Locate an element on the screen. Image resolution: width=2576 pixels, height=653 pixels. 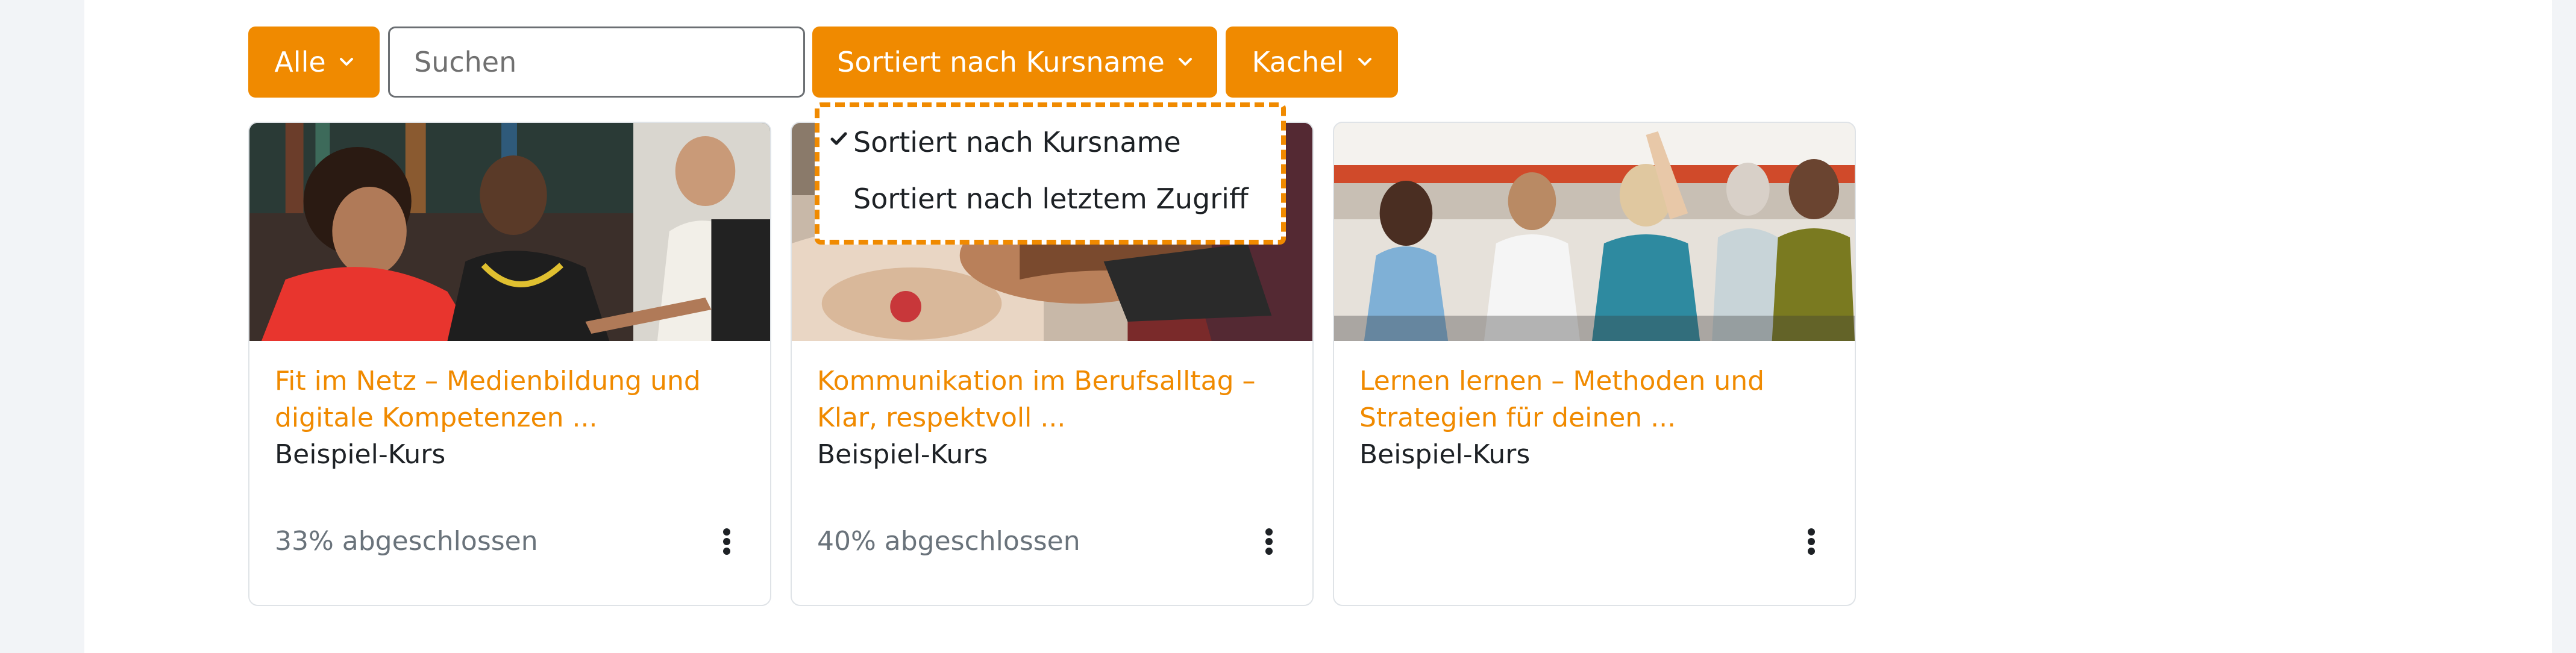
sort-option-course-name: Sortiert nach Kursname is located at coordinates (1017, 142).